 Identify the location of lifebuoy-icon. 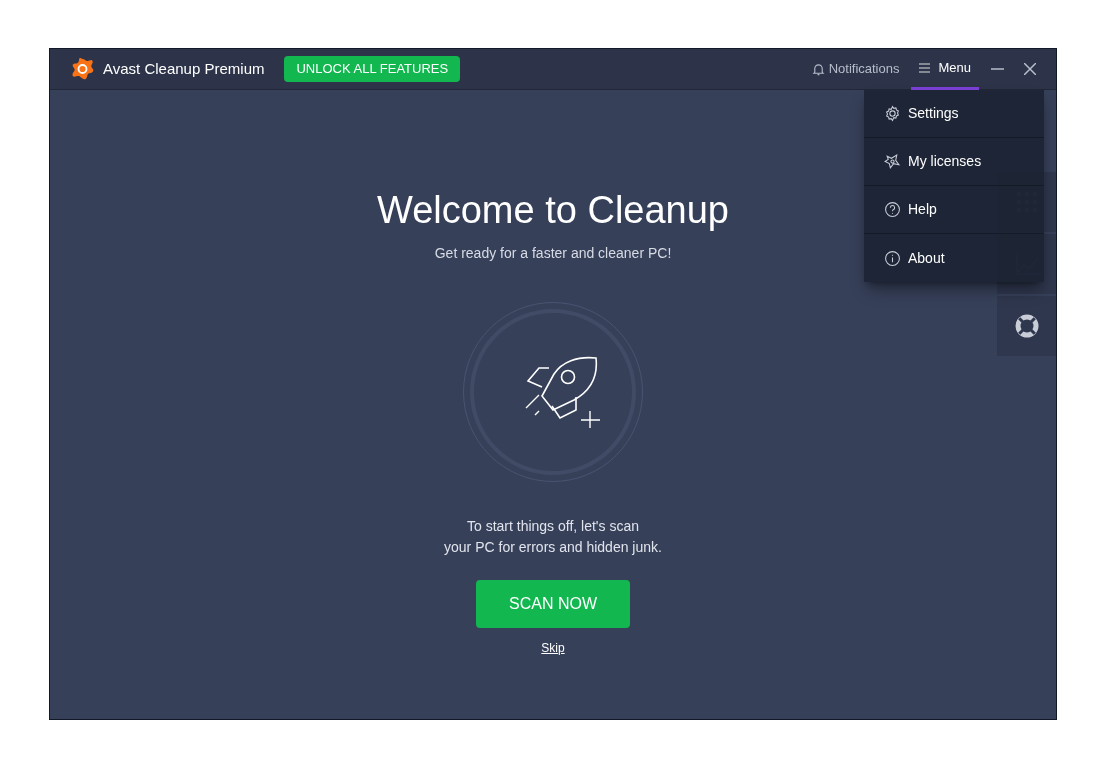
(1026, 326).